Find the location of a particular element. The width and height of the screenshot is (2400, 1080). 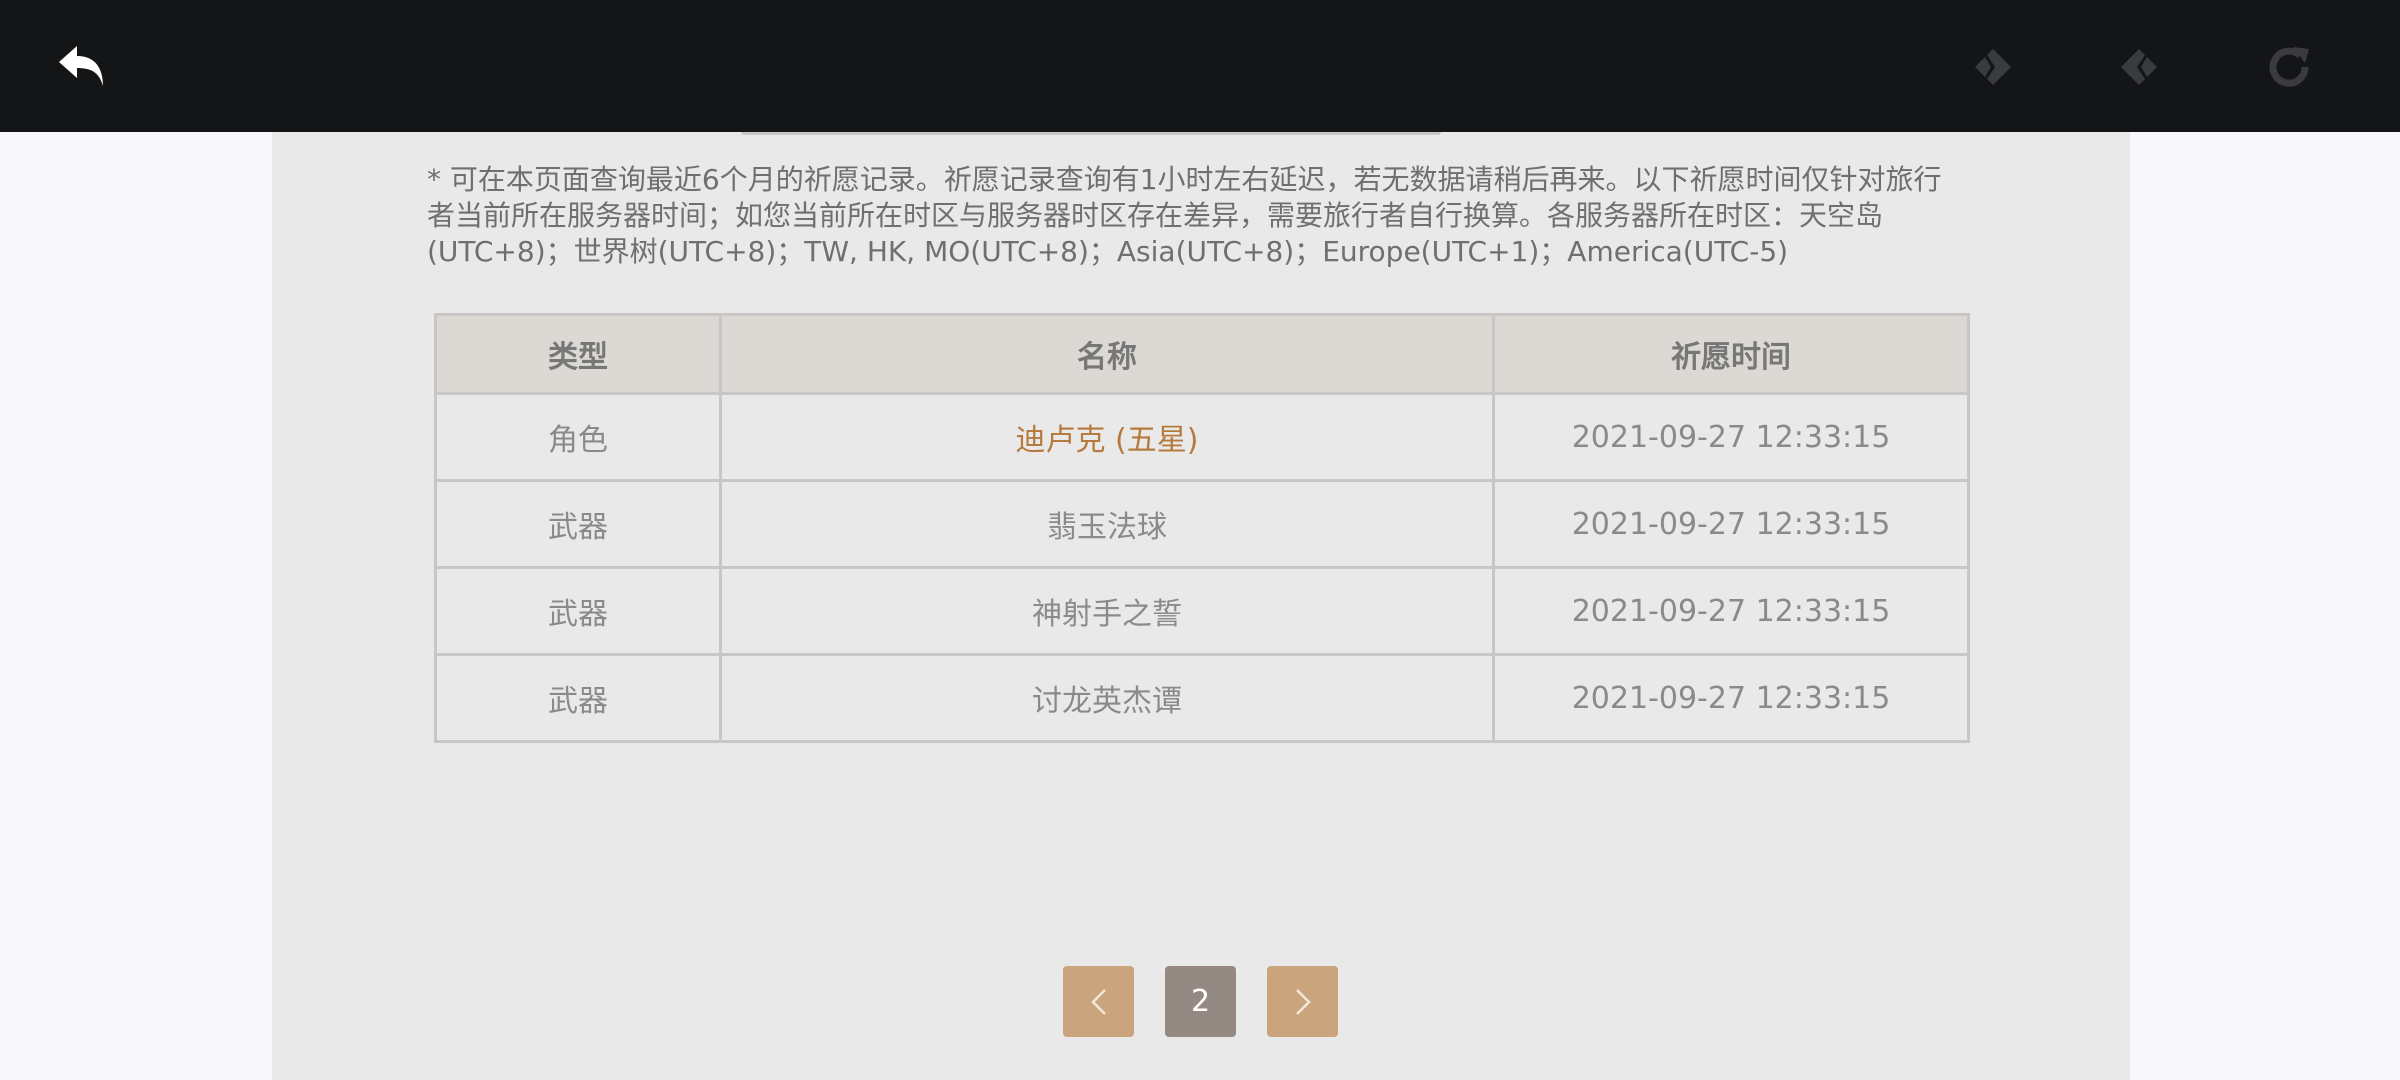

cell-name: 讨龙英杰谭 is located at coordinates (1107, 698).